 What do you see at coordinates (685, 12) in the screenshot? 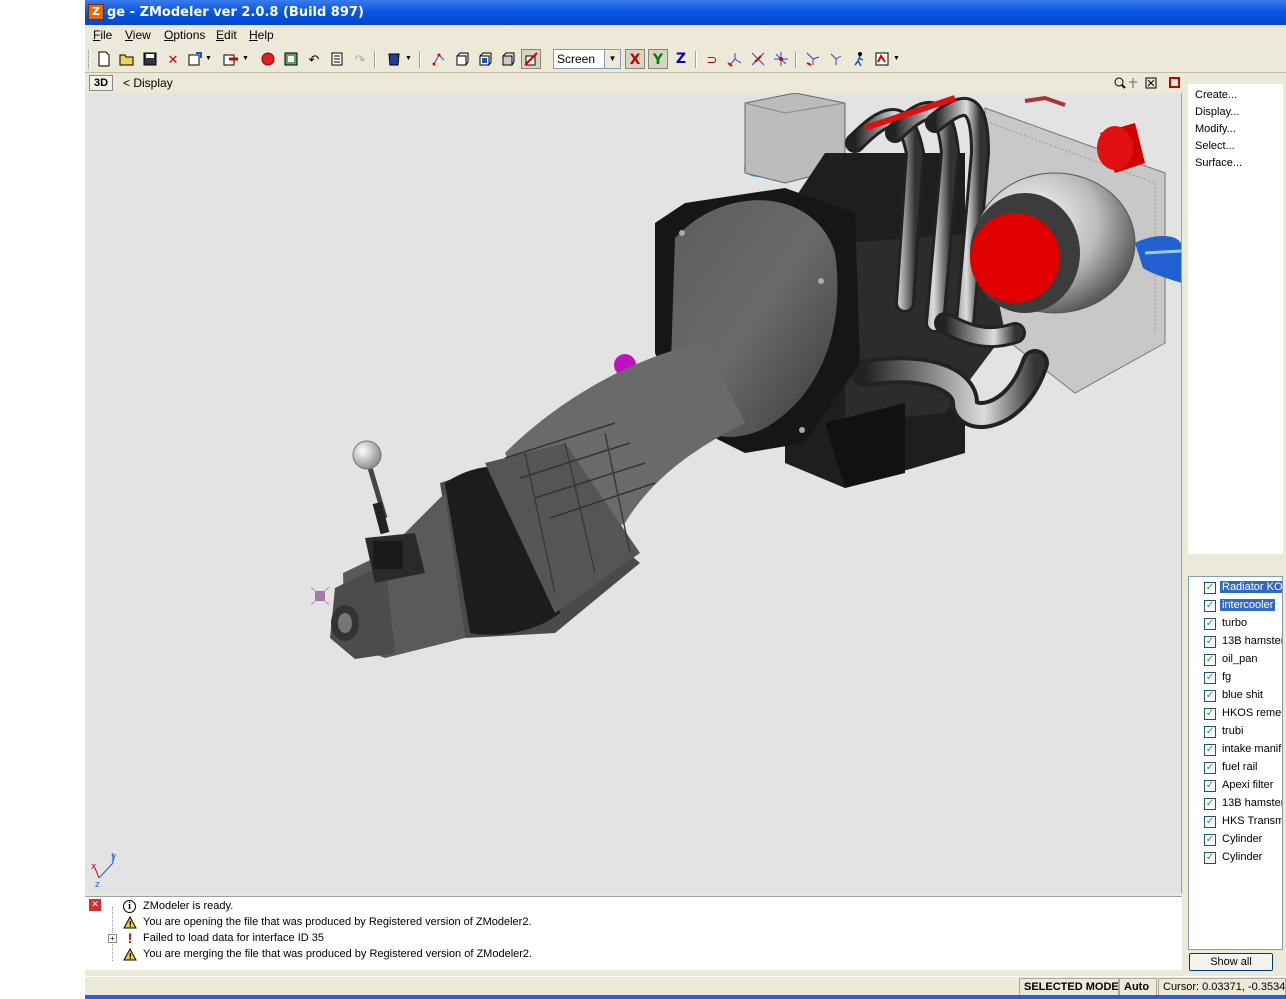
I see `title-bar: Z ge - ZModeler ver 2.0.8 (Build 897)` at bounding box center [685, 12].